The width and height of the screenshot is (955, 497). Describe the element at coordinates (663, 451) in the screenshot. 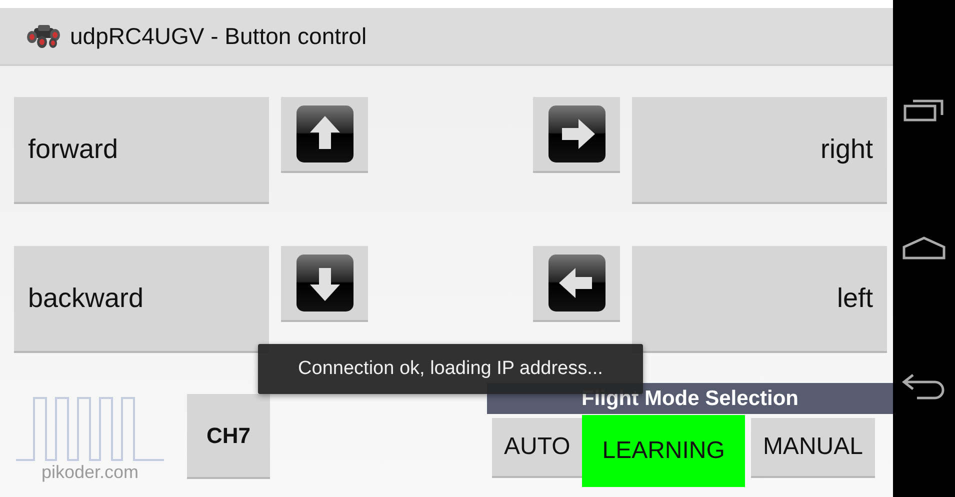

I see `mode-button: LEARNING` at that location.